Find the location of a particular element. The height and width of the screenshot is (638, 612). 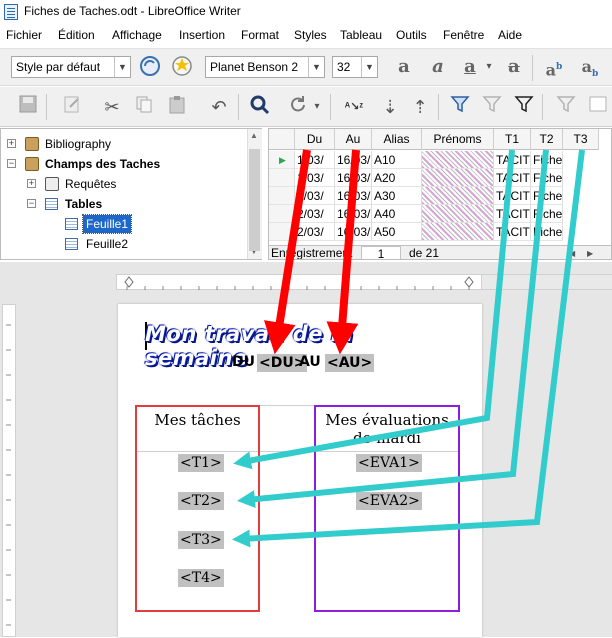

undo-icon: ↶ is located at coordinates (219, 107).